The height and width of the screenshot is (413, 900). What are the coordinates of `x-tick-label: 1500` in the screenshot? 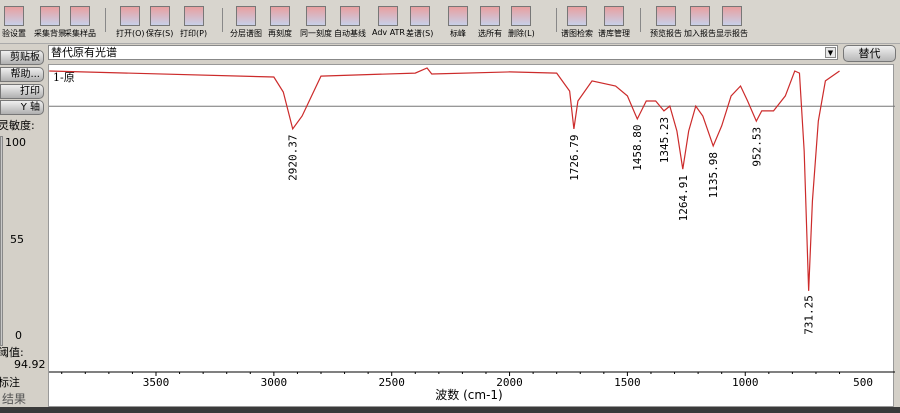 It's located at (627, 382).